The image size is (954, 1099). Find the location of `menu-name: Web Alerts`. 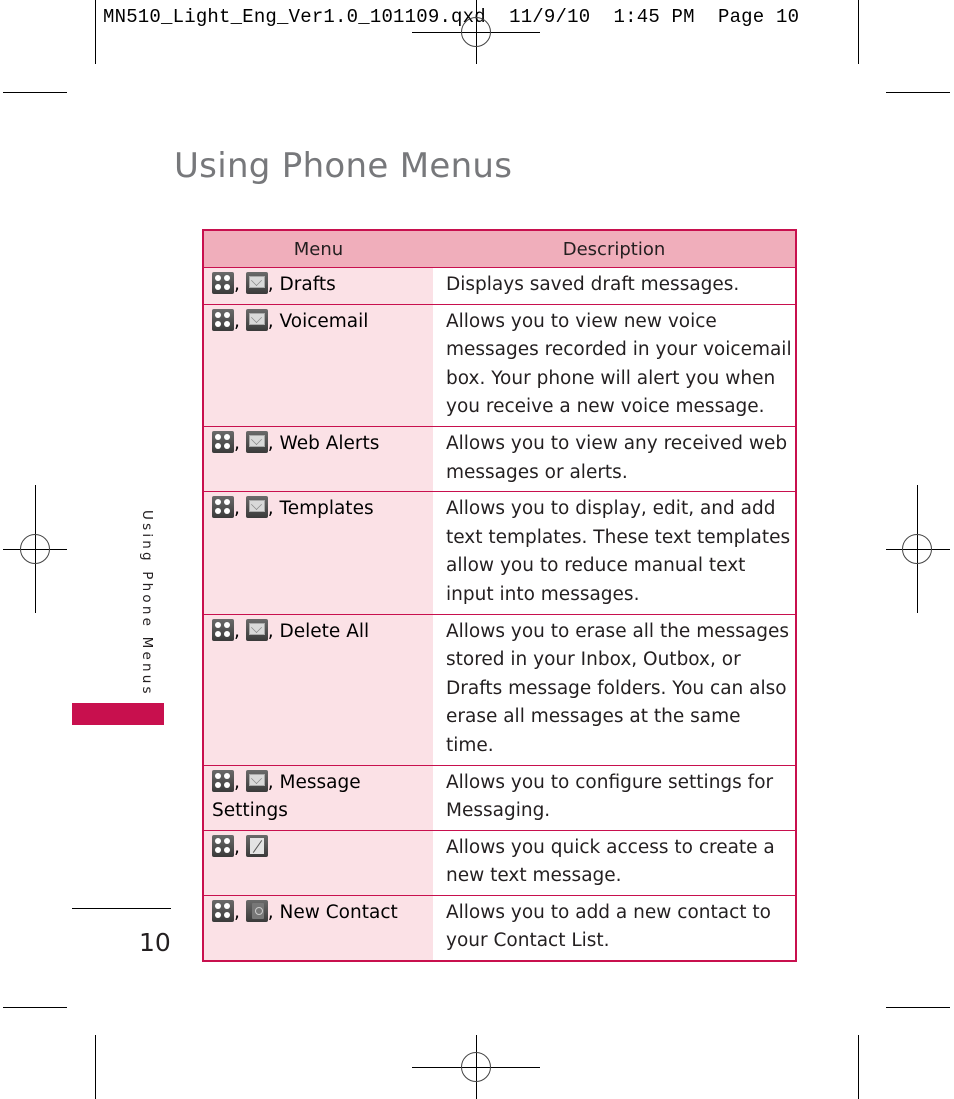

menu-name: Web Alerts is located at coordinates (329, 443).